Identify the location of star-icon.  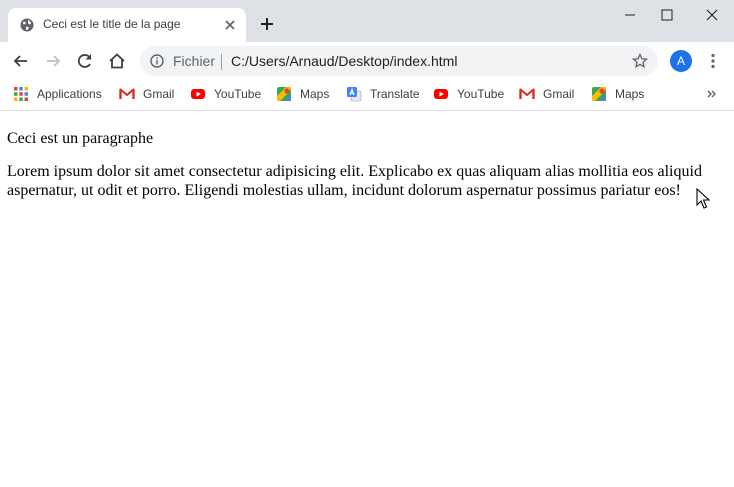
(640, 61).